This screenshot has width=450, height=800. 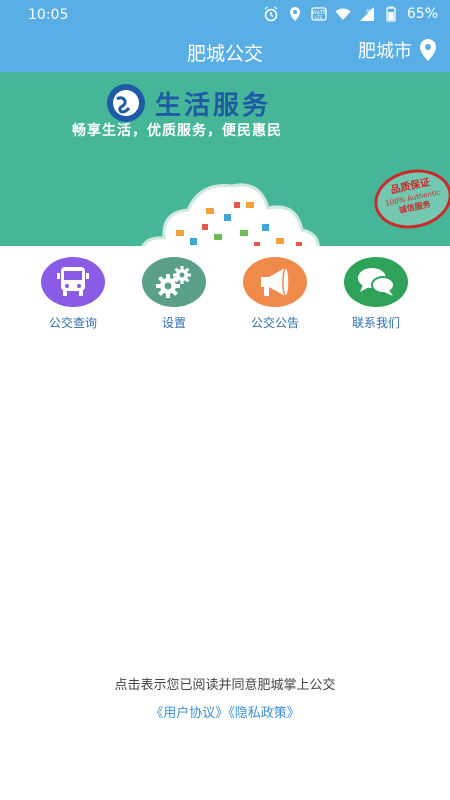 I want to click on city-selector: 肥城市, so click(x=398, y=50).